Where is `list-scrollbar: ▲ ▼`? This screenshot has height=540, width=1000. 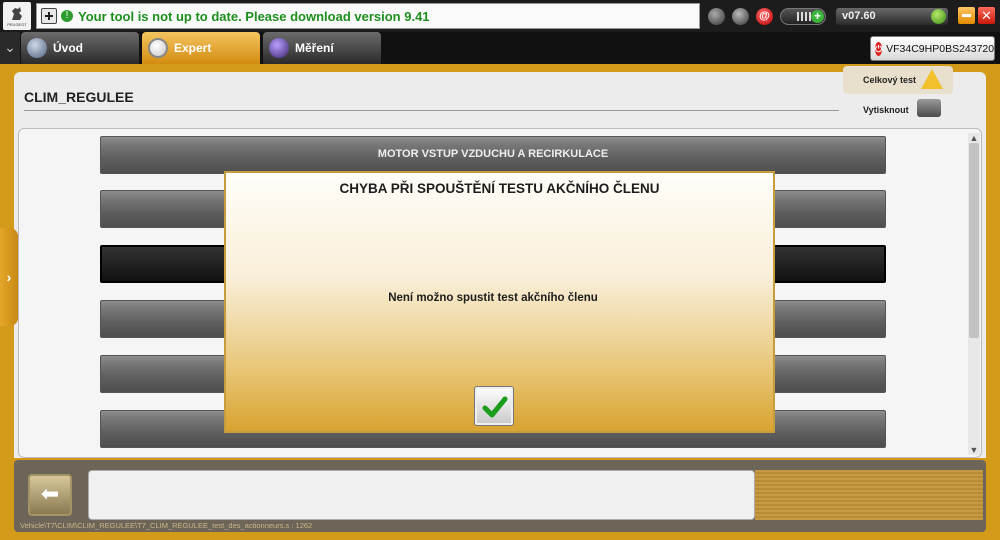 list-scrollbar: ▲ ▼ is located at coordinates (974, 294).